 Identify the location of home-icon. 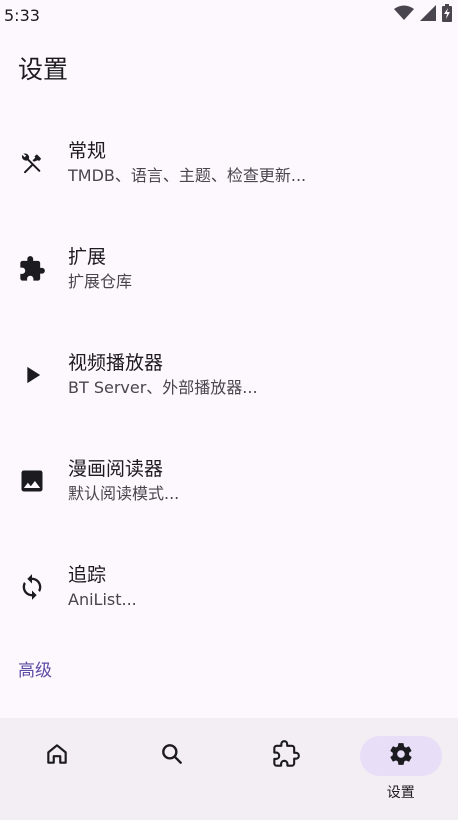
(57, 756).